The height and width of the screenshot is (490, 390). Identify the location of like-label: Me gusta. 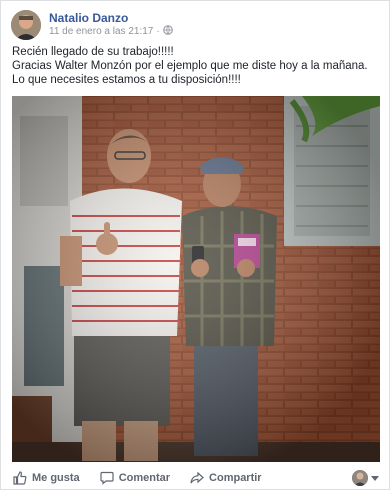
(56, 478).